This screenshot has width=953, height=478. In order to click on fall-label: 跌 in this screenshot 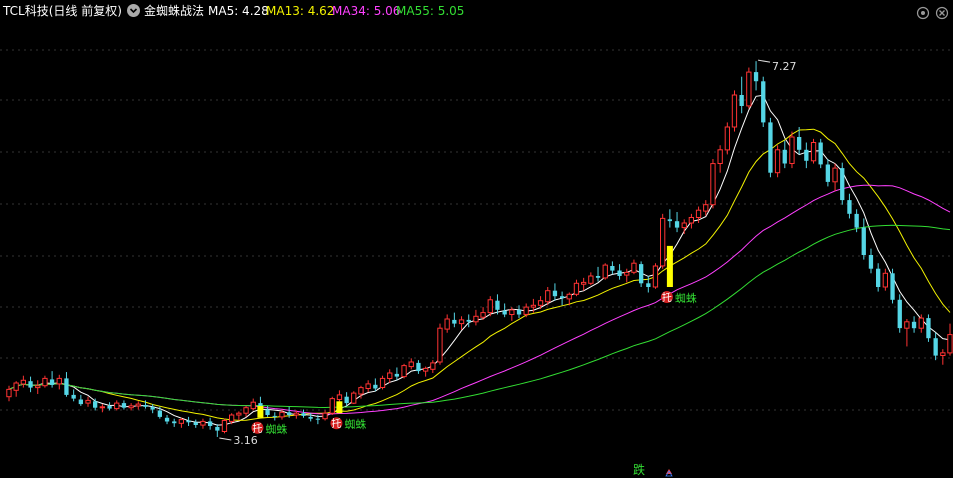, I will do `click(639, 469)`.